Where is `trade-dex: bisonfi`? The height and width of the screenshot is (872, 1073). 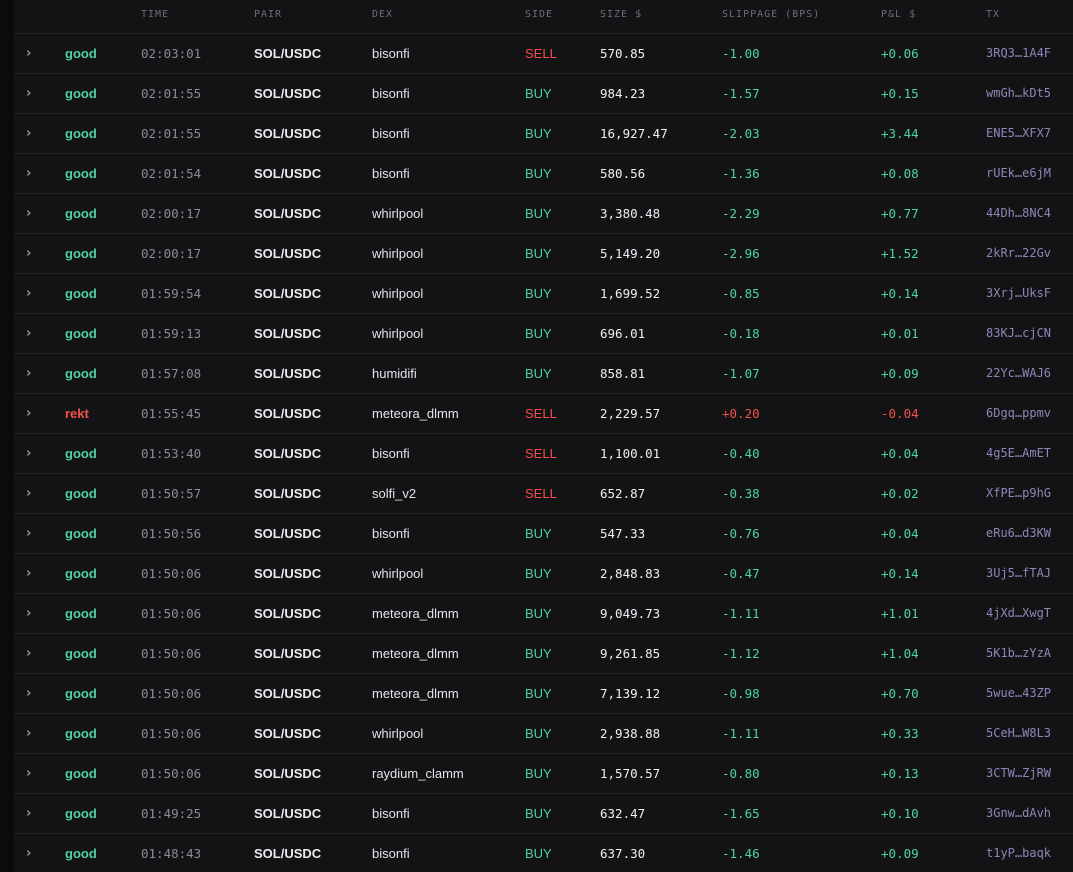 trade-dex: bisonfi is located at coordinates (391, 813).